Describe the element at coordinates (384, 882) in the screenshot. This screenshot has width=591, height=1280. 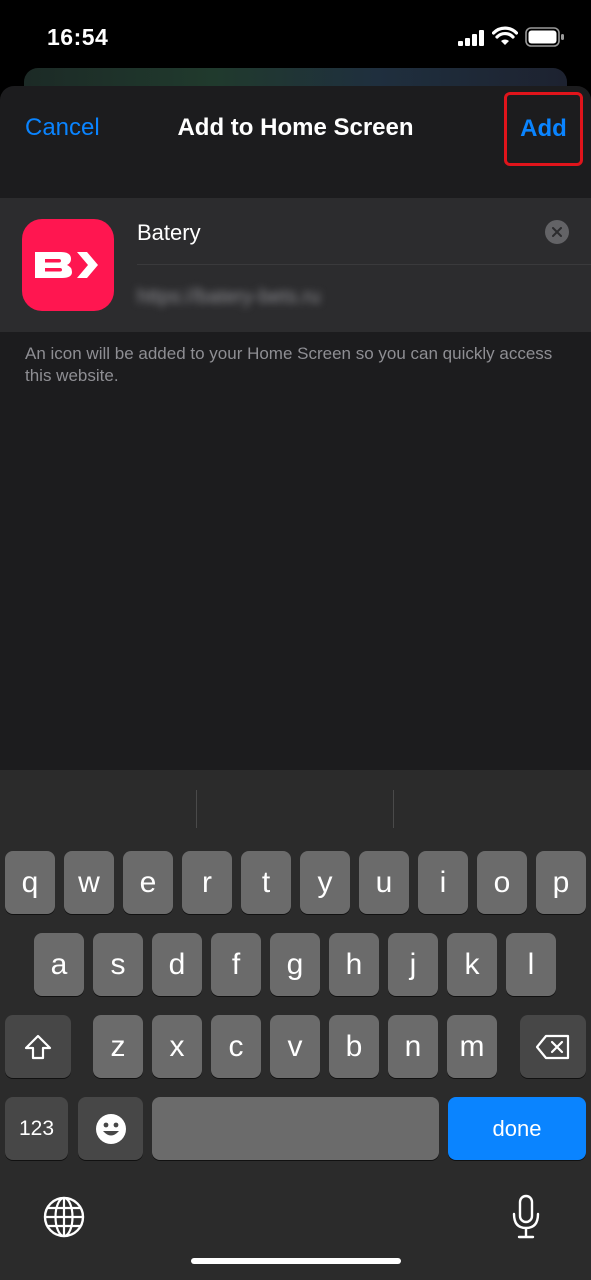
I see `key-u: u` at that location.